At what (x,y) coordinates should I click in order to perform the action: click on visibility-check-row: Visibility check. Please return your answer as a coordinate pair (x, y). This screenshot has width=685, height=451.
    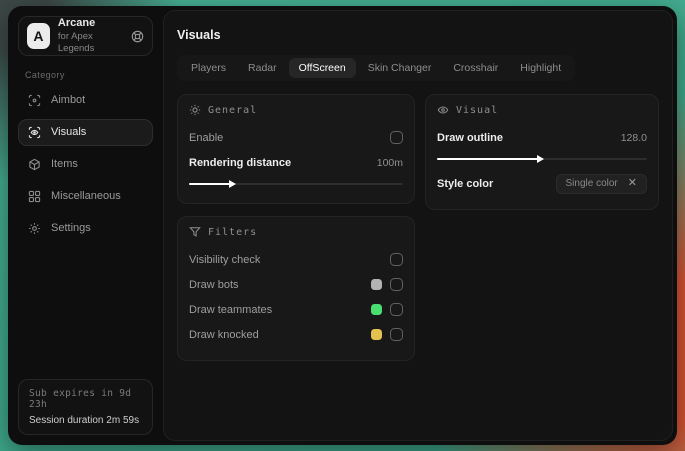
    Looking at the image, I should click on (296, 259).